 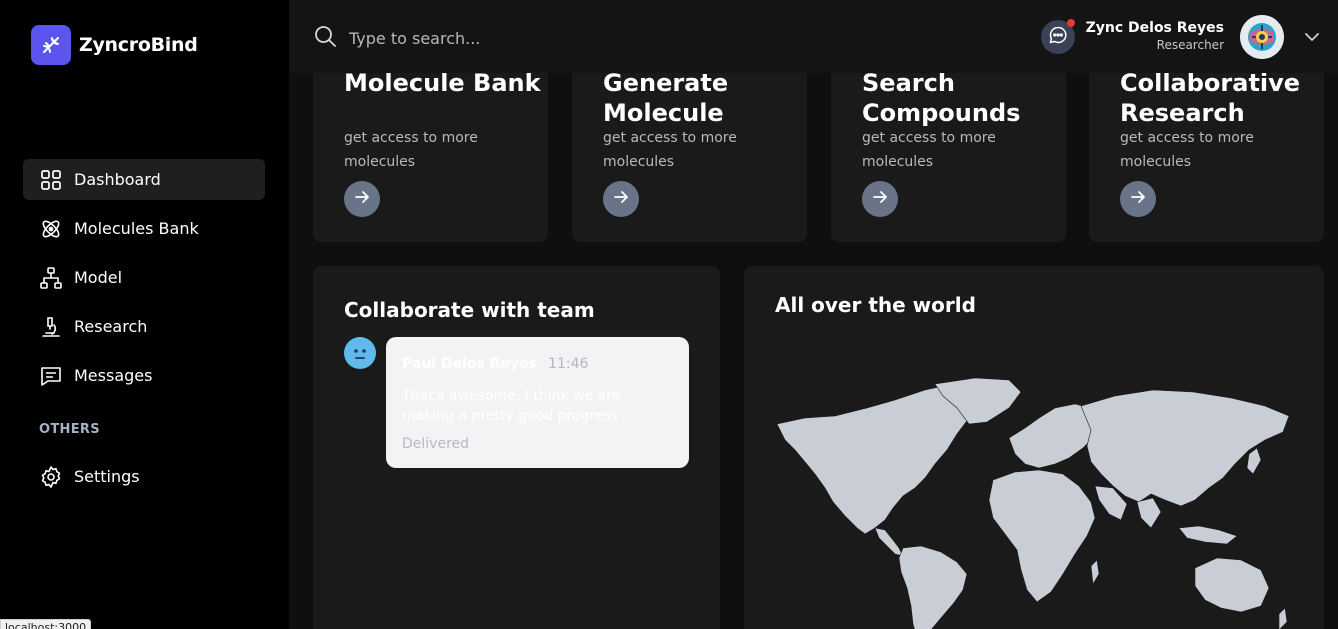 What do you see at coordinates (1210, 98) in the screenshot?
I see `card-title: Collaborative Research` at bounding box center [1210, 98].